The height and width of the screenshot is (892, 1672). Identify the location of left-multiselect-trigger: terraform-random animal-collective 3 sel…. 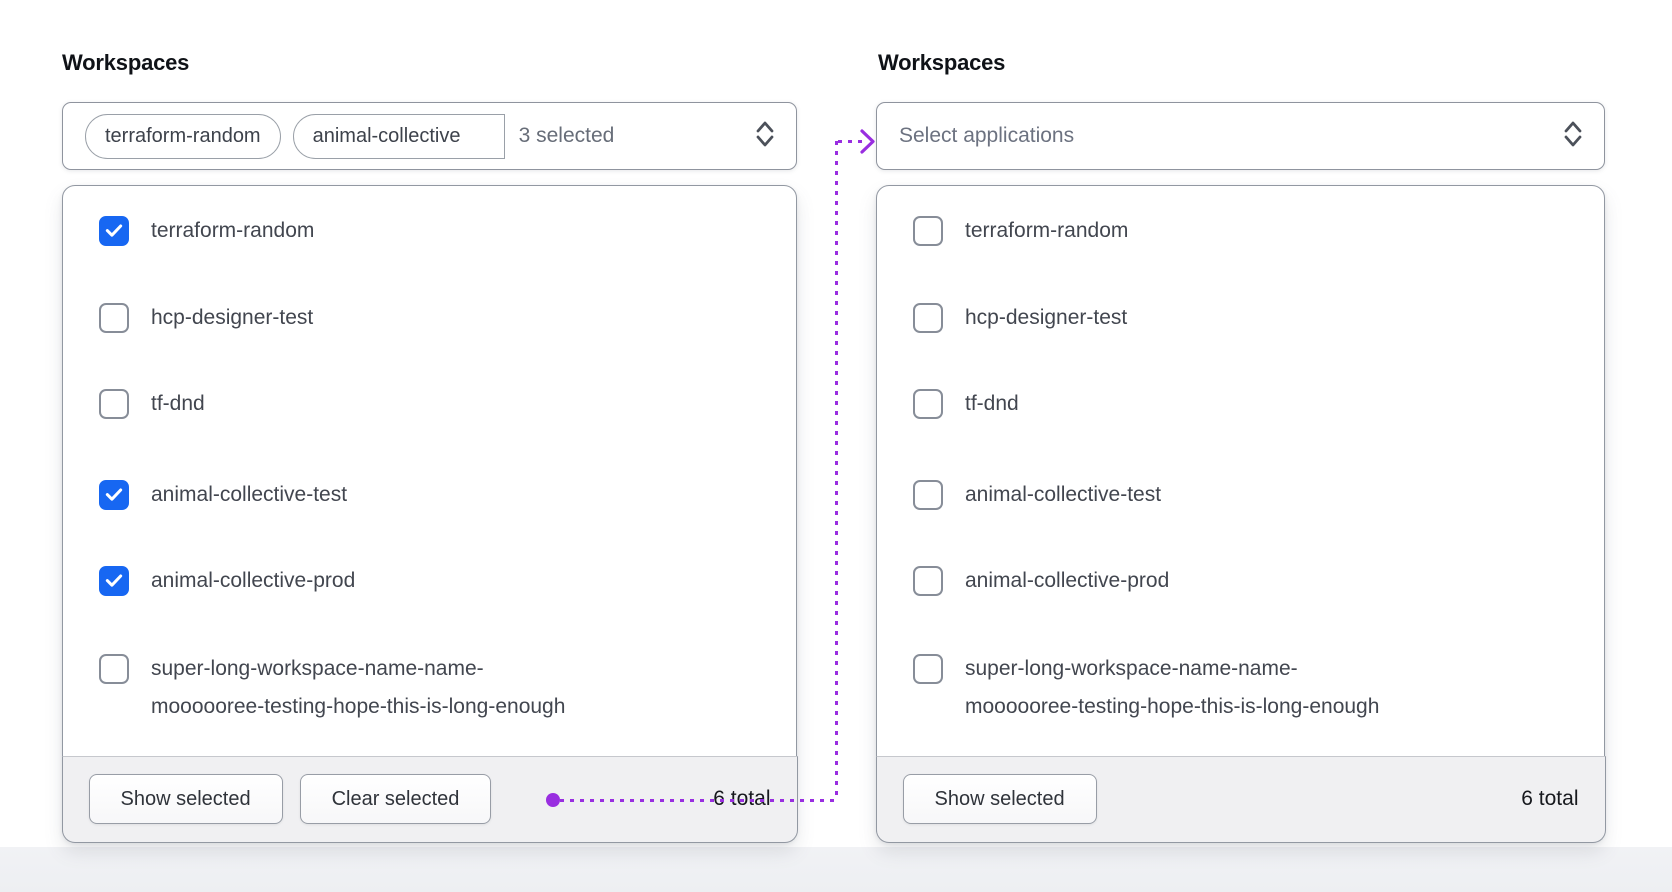
(429, 136).